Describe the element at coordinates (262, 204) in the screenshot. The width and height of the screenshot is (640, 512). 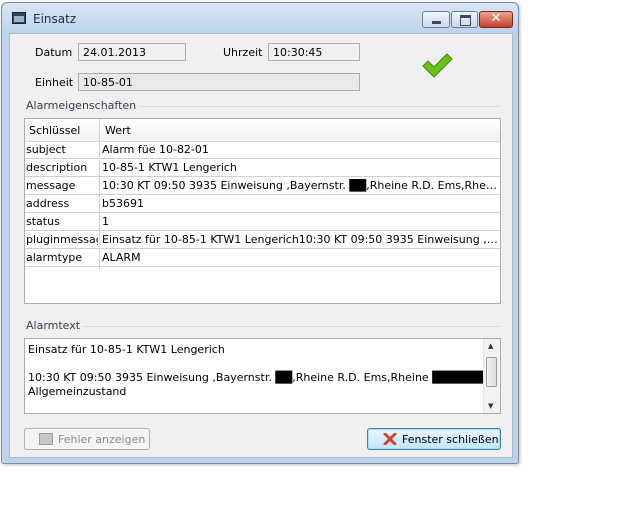
I see `table-row: address b53691` at that location.